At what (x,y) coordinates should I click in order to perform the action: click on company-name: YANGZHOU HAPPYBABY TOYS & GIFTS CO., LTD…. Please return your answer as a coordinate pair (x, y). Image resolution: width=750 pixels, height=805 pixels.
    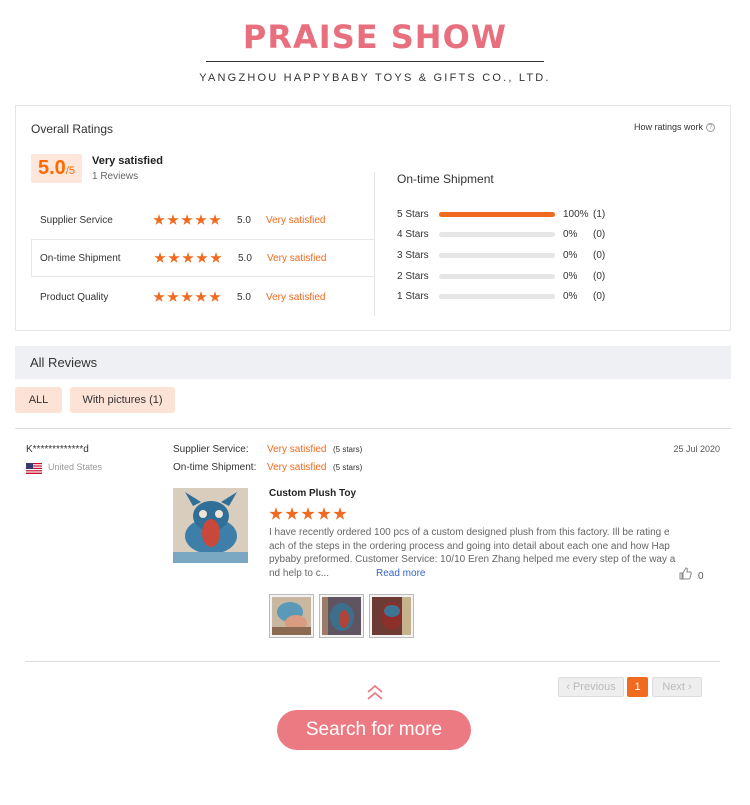
    Looking at the image, I should click on (375, 78).